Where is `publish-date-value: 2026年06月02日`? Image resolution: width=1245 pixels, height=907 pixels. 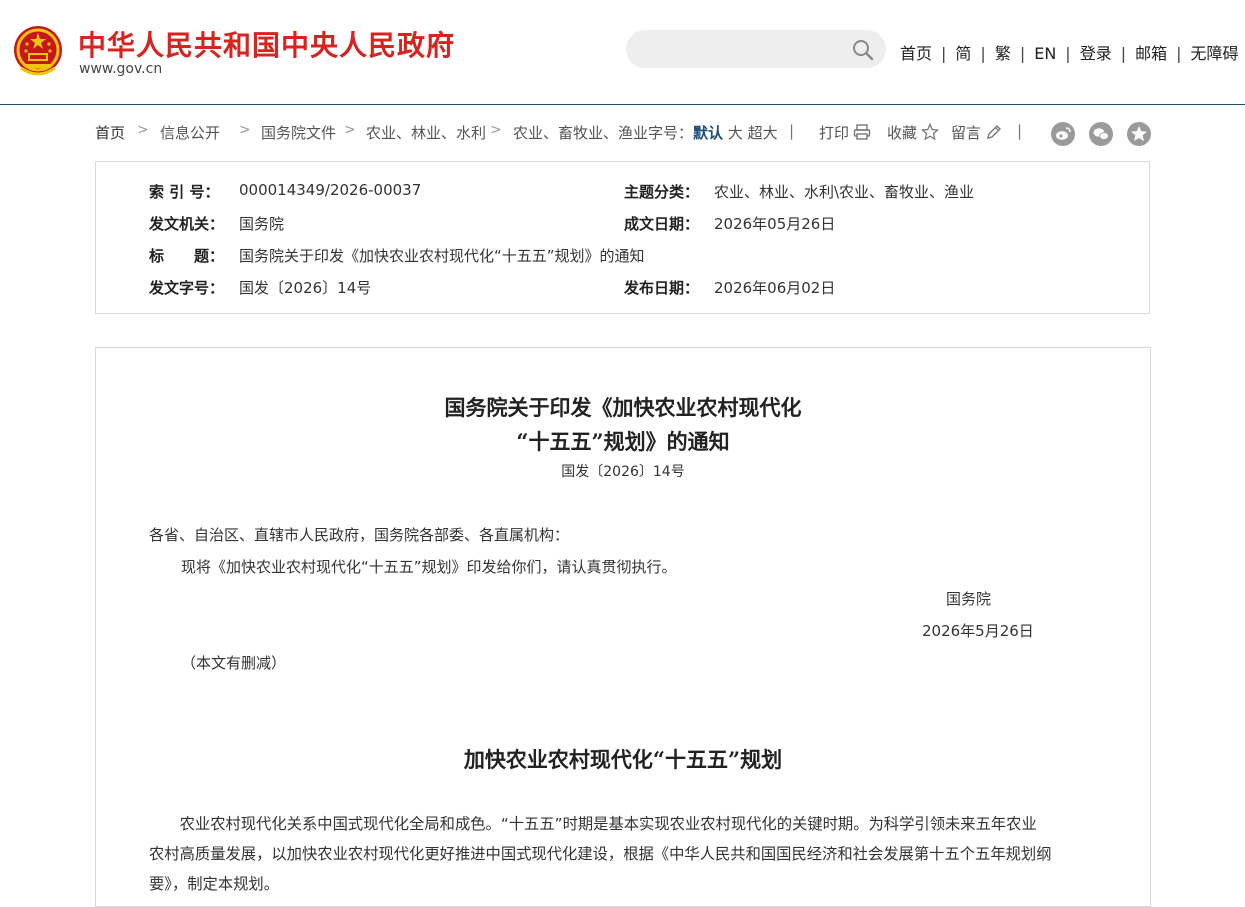
publish-date-value: 2026年06月02日 is located at coordinates (775, 288).